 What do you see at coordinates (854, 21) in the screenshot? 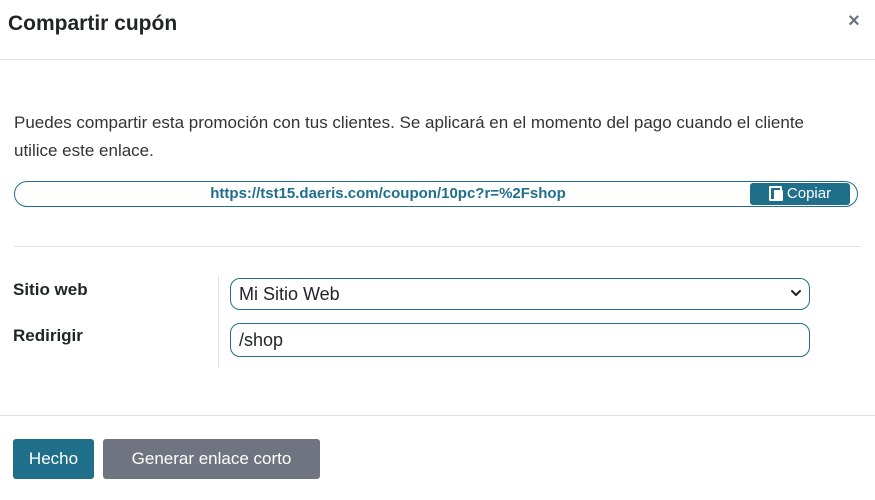
I see `close-icon: ×` at bounding box center [854, 21].